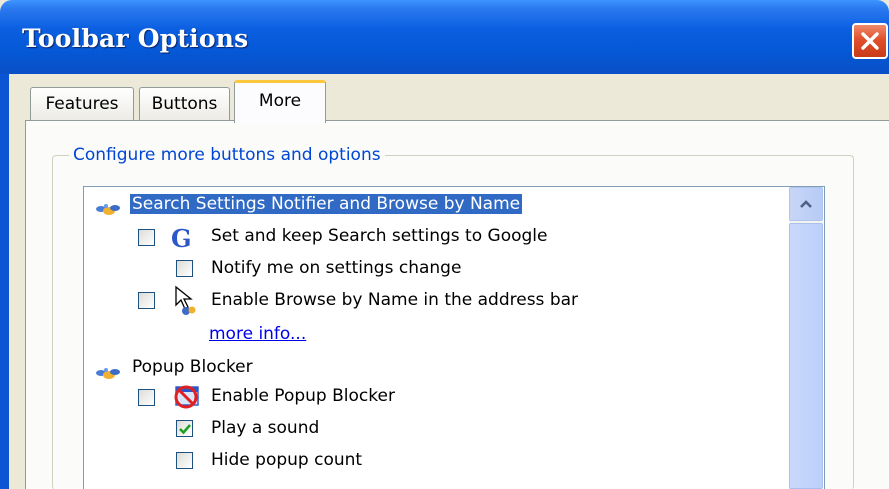 This screenshot has width=889, height=489. I want to click on window-frame-left, so click(4, 281).